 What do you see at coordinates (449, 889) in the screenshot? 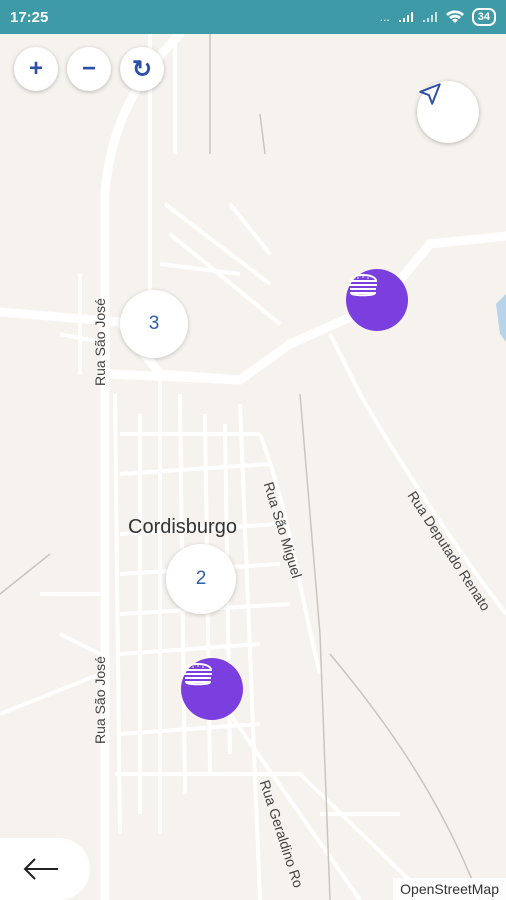
I see `map-attribution: OpenStreetMap` at bounding box center [449, 889].